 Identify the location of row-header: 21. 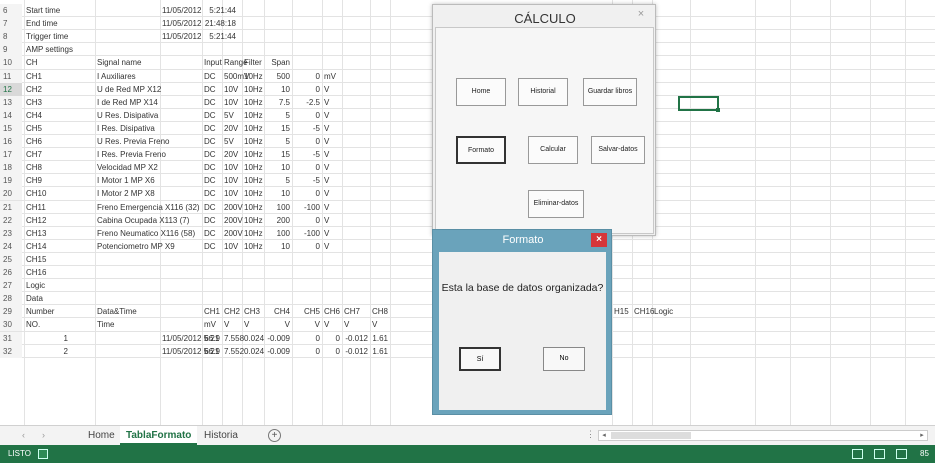
(11, 207).